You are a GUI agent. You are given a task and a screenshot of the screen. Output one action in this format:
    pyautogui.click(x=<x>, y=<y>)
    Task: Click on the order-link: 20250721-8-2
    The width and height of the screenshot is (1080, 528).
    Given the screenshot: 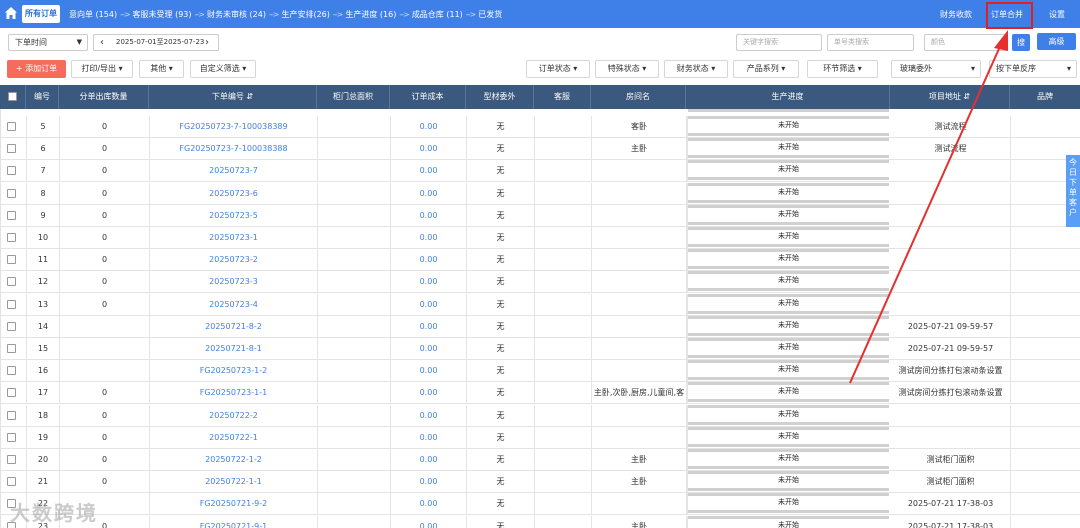 What is the action you would take?
    pyautogui.click(x=233, y=326)
    